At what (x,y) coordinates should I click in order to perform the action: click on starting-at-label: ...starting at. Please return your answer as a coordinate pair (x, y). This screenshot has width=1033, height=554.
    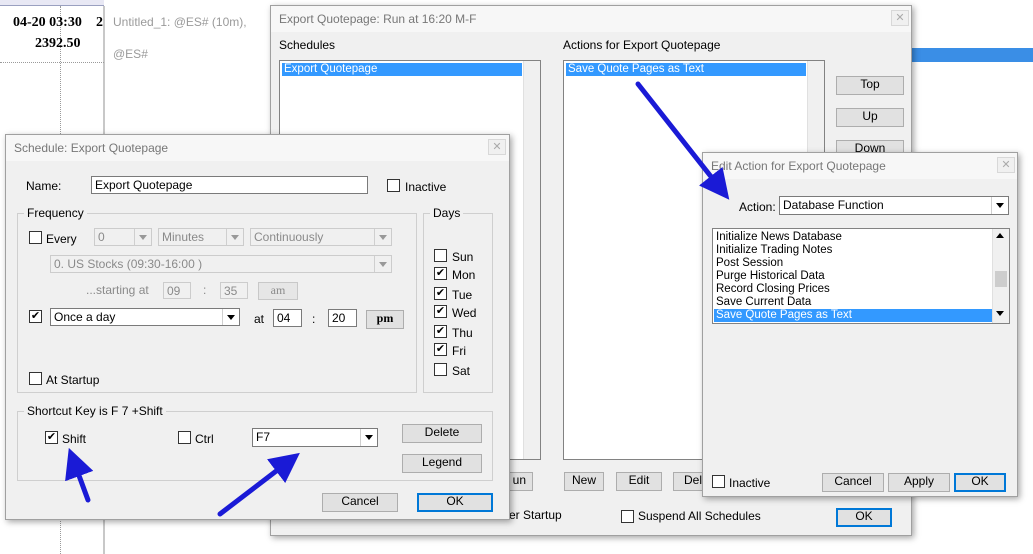
    Looking at the image, I should click on (117, 290).